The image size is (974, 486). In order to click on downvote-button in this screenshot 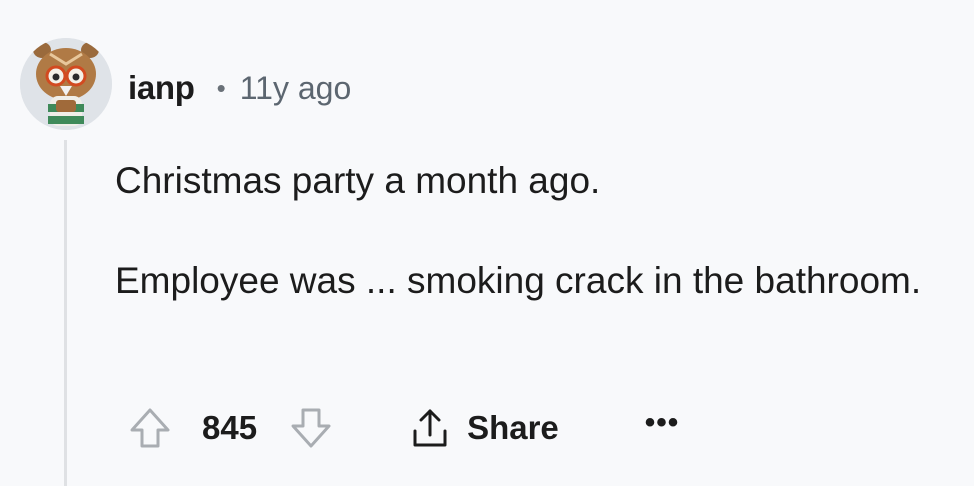, I will do `click(311, 428)`.